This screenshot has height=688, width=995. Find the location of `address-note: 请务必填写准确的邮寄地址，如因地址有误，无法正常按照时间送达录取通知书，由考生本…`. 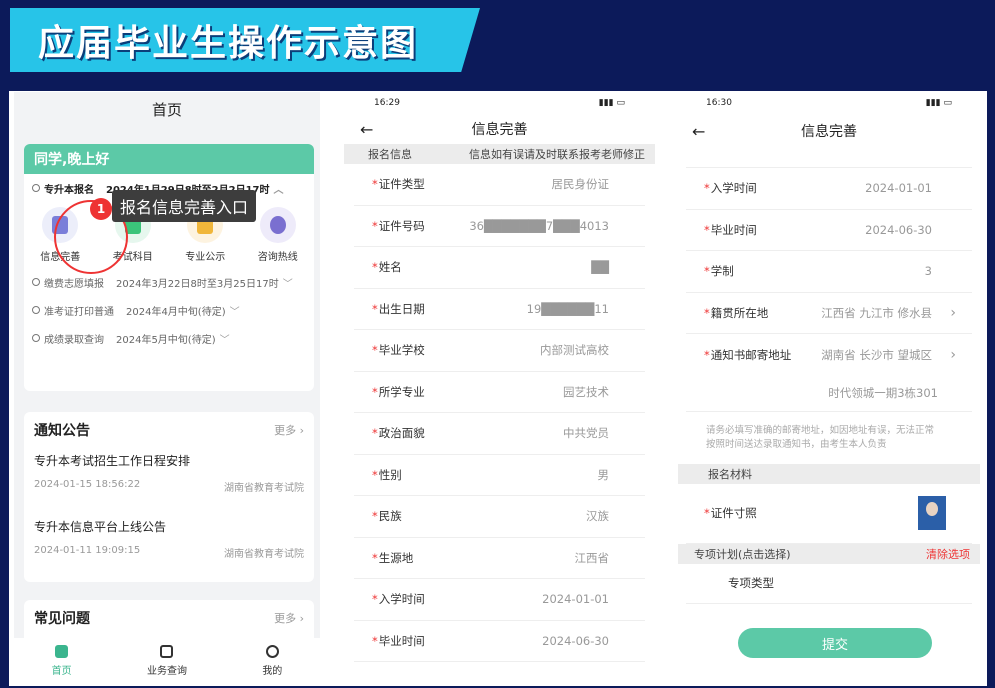

address-note: 请务必填写准确的邮寄地址，如因地址有误，无法正常按照时间送达录取通知书，由考生本… is located at coordinates (820, 437).